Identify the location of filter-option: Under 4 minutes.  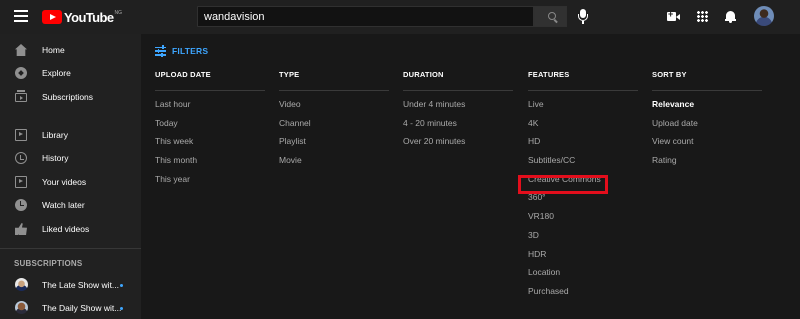
(458, 107).